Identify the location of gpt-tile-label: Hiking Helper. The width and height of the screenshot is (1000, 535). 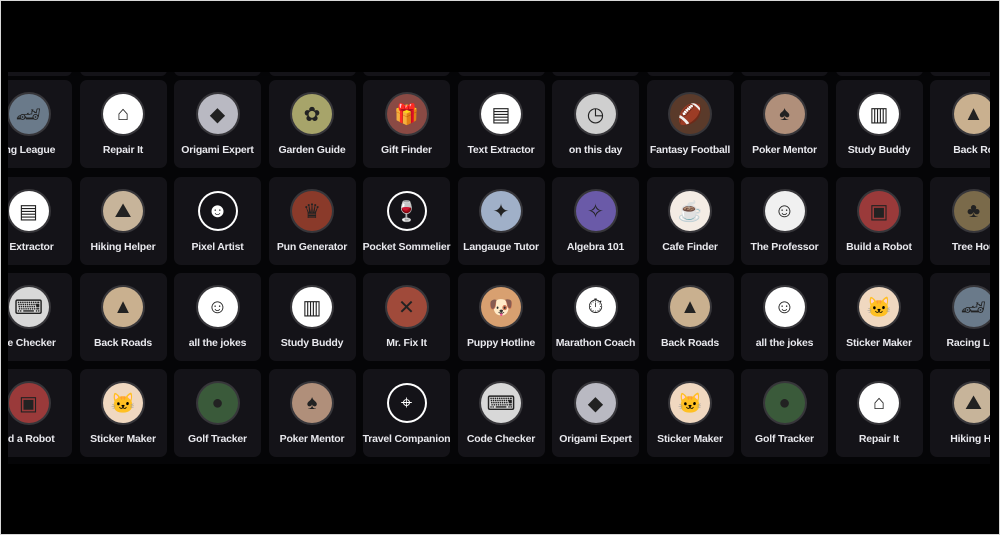
(123, 247).